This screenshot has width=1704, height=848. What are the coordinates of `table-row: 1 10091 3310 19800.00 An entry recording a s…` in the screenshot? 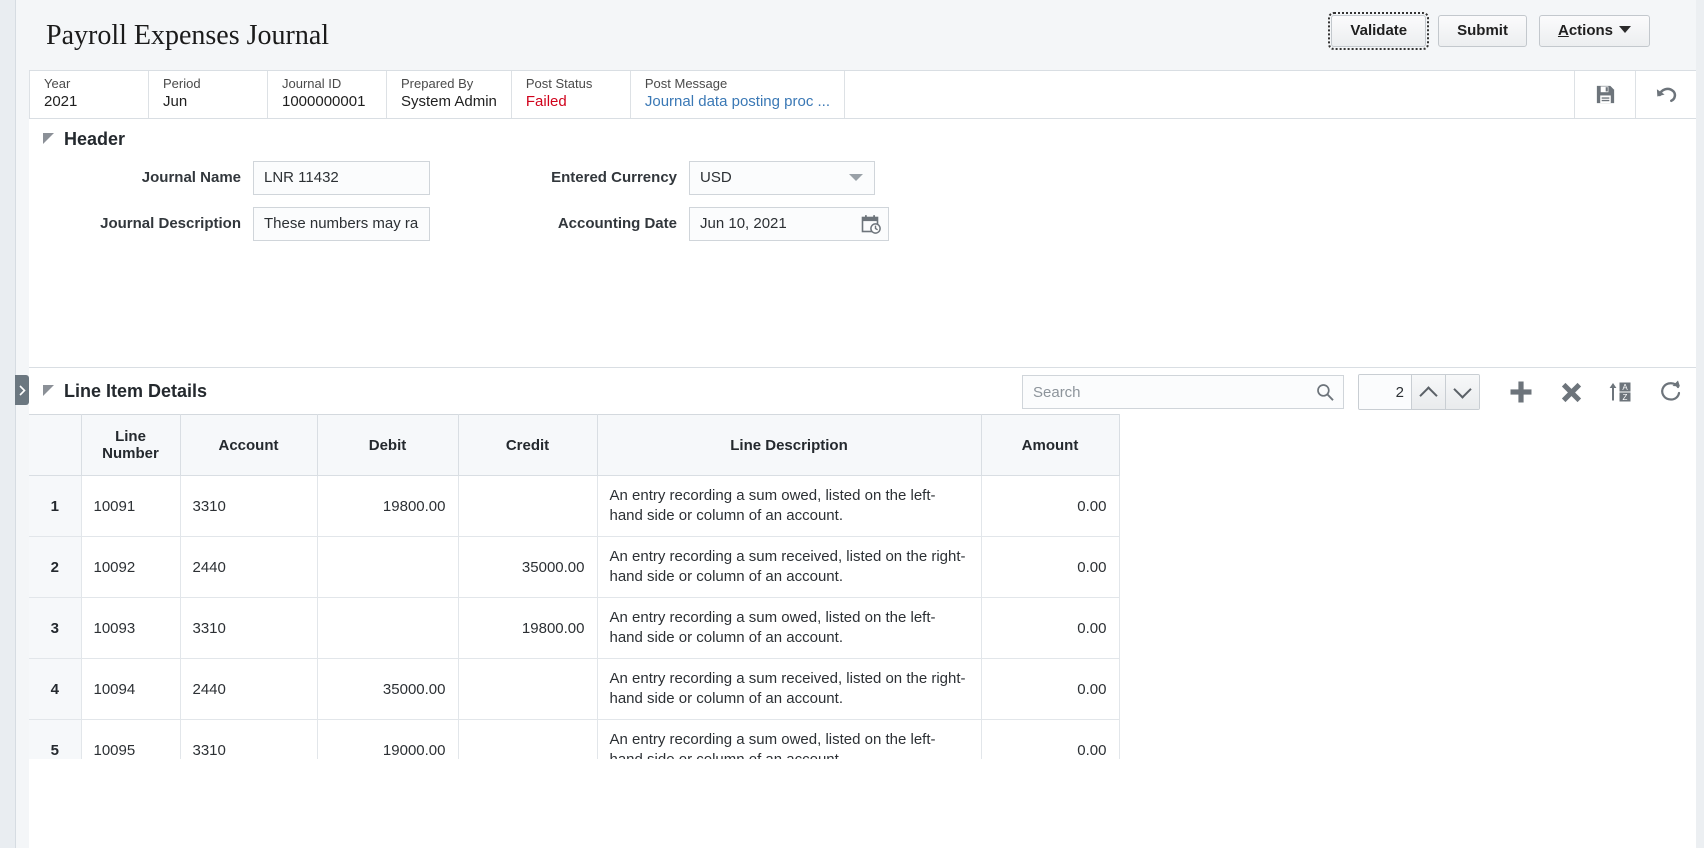 It's located at (574, 506).